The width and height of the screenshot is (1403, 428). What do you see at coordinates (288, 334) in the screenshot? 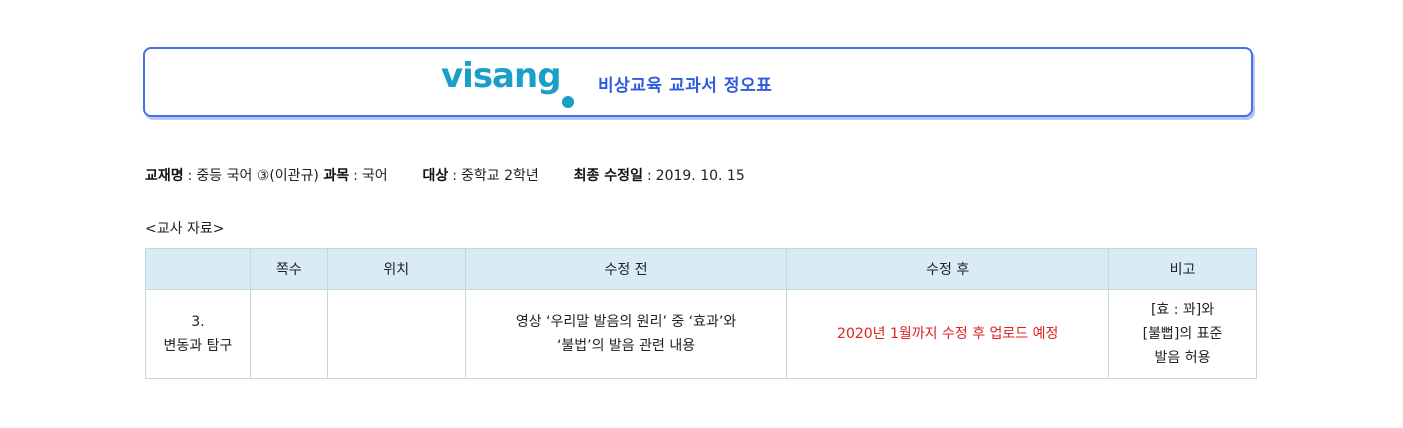
I see `cell-page` at bounding box center [288, 334].